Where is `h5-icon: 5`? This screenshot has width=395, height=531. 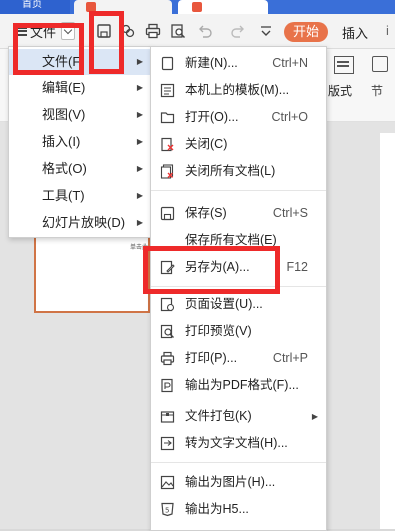
h5-icon: 5 is located at coordinates (167, 509).